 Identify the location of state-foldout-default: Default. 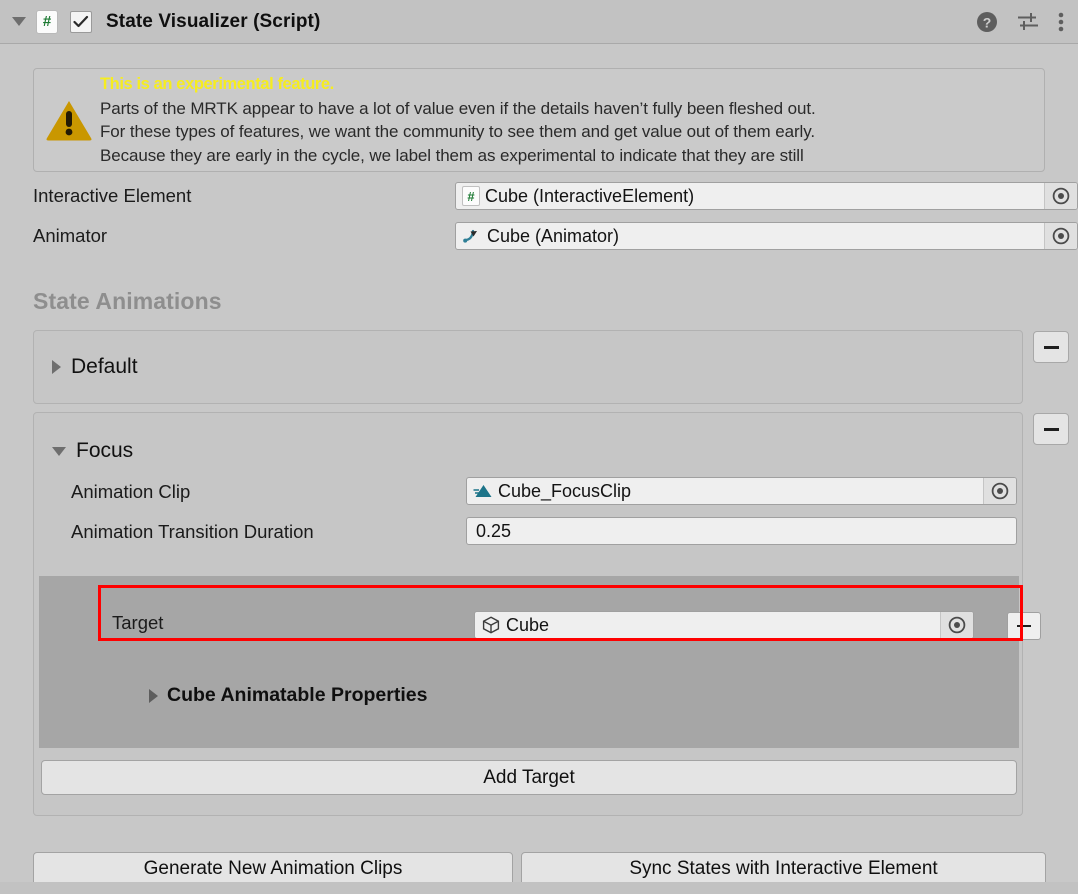
(95, 367).